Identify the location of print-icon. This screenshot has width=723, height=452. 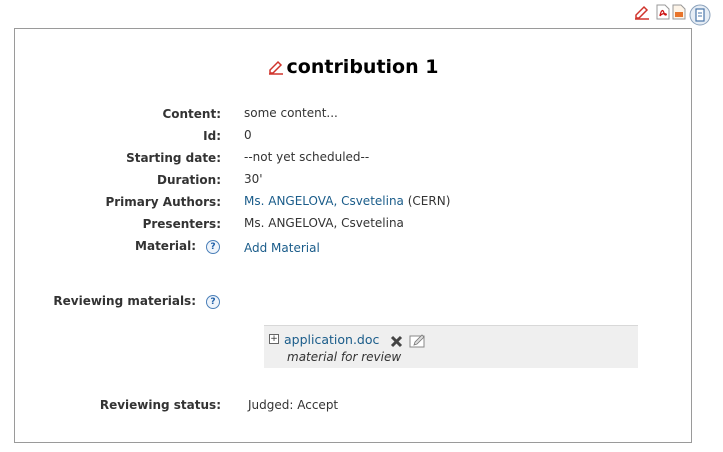
(700, 16).